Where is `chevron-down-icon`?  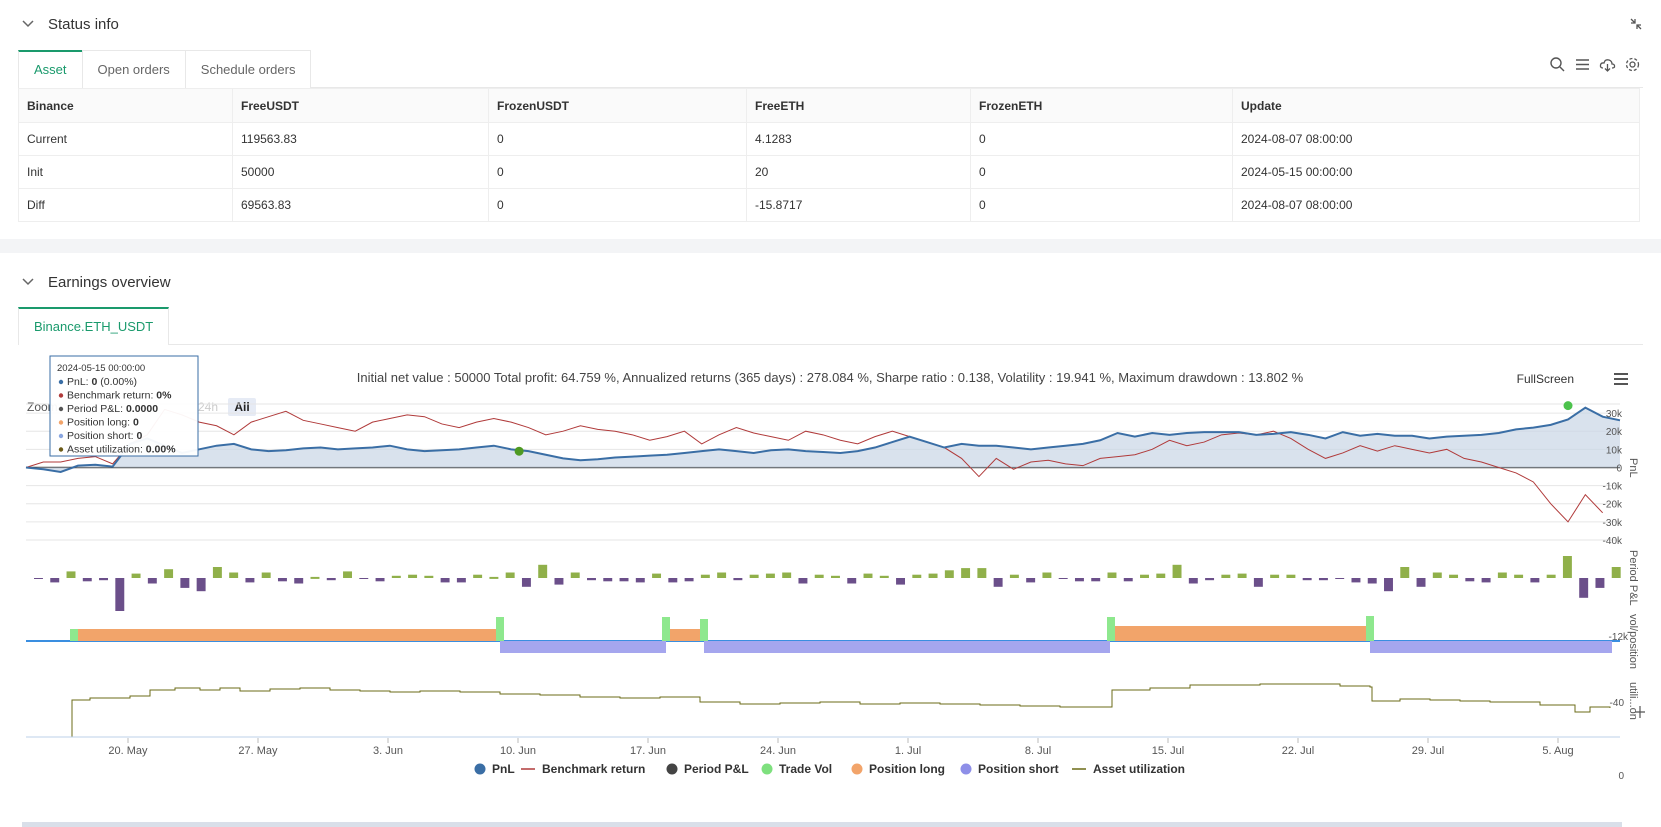 chevron-down-icon is located at coordinates (28, 282).